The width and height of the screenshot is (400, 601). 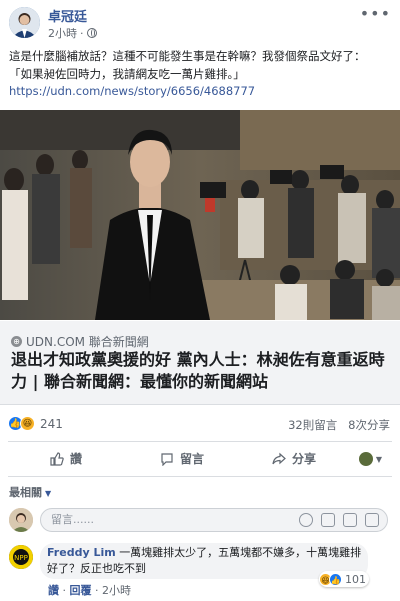 What do you see at coordinates (127, 74) in the screenshot?
I see `post-text-line-2: 「如果昶佐回時力，我請網友吃一萬片雞排。」` at bounding box center [127, 74].